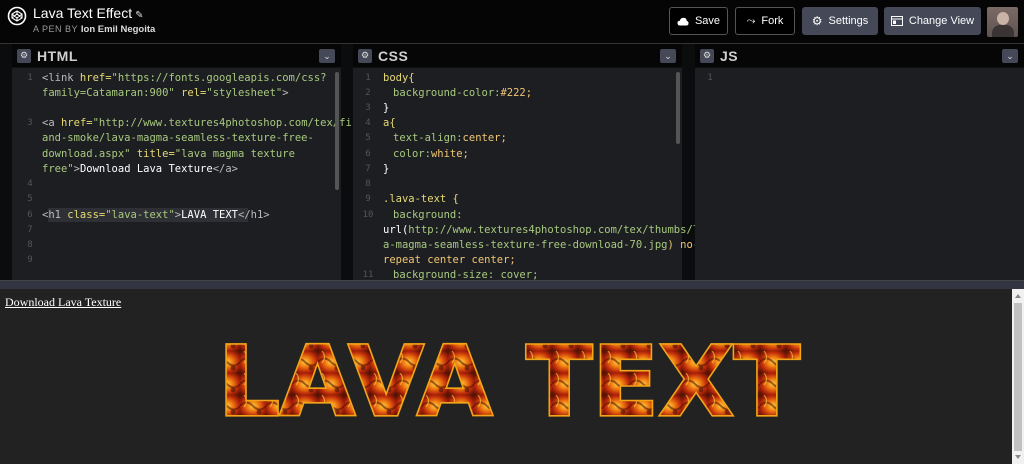  I want to click on code-tag: <a, so click(48, 123).